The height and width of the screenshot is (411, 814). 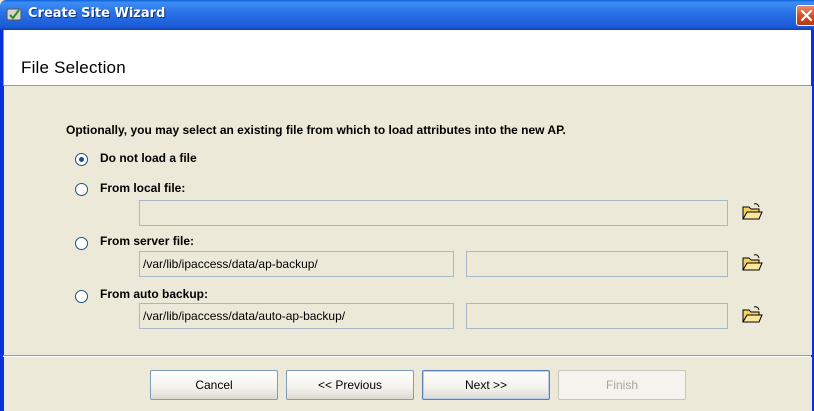 What do you see at coordinates (622, 385) in the screenshot?
I see `finish-button: Finish` at bounding box center [622, 385].